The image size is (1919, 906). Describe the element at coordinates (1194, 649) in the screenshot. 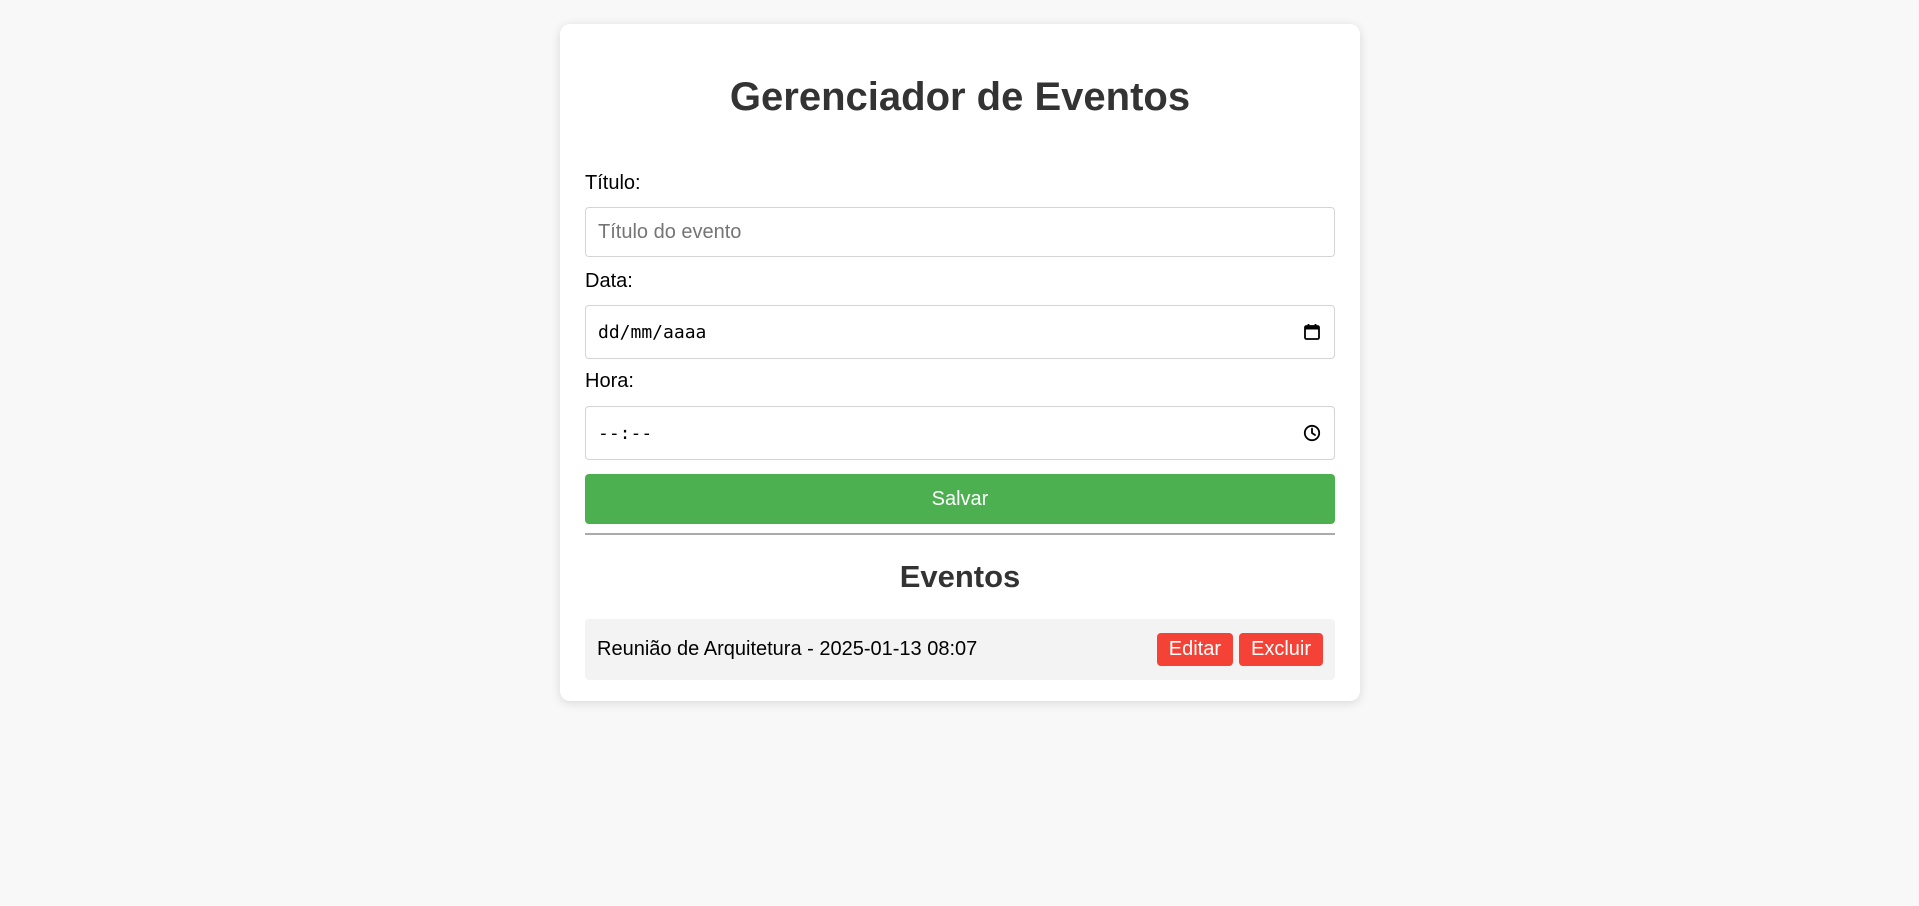

I see `edit-event-button: Editar` at that location.